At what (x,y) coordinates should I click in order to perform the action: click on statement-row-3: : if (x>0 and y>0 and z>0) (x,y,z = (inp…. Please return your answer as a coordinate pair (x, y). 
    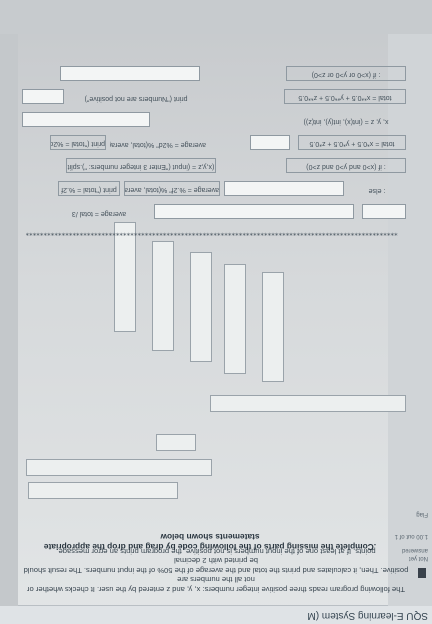
    Looking at the image, I should click on (214, 165).